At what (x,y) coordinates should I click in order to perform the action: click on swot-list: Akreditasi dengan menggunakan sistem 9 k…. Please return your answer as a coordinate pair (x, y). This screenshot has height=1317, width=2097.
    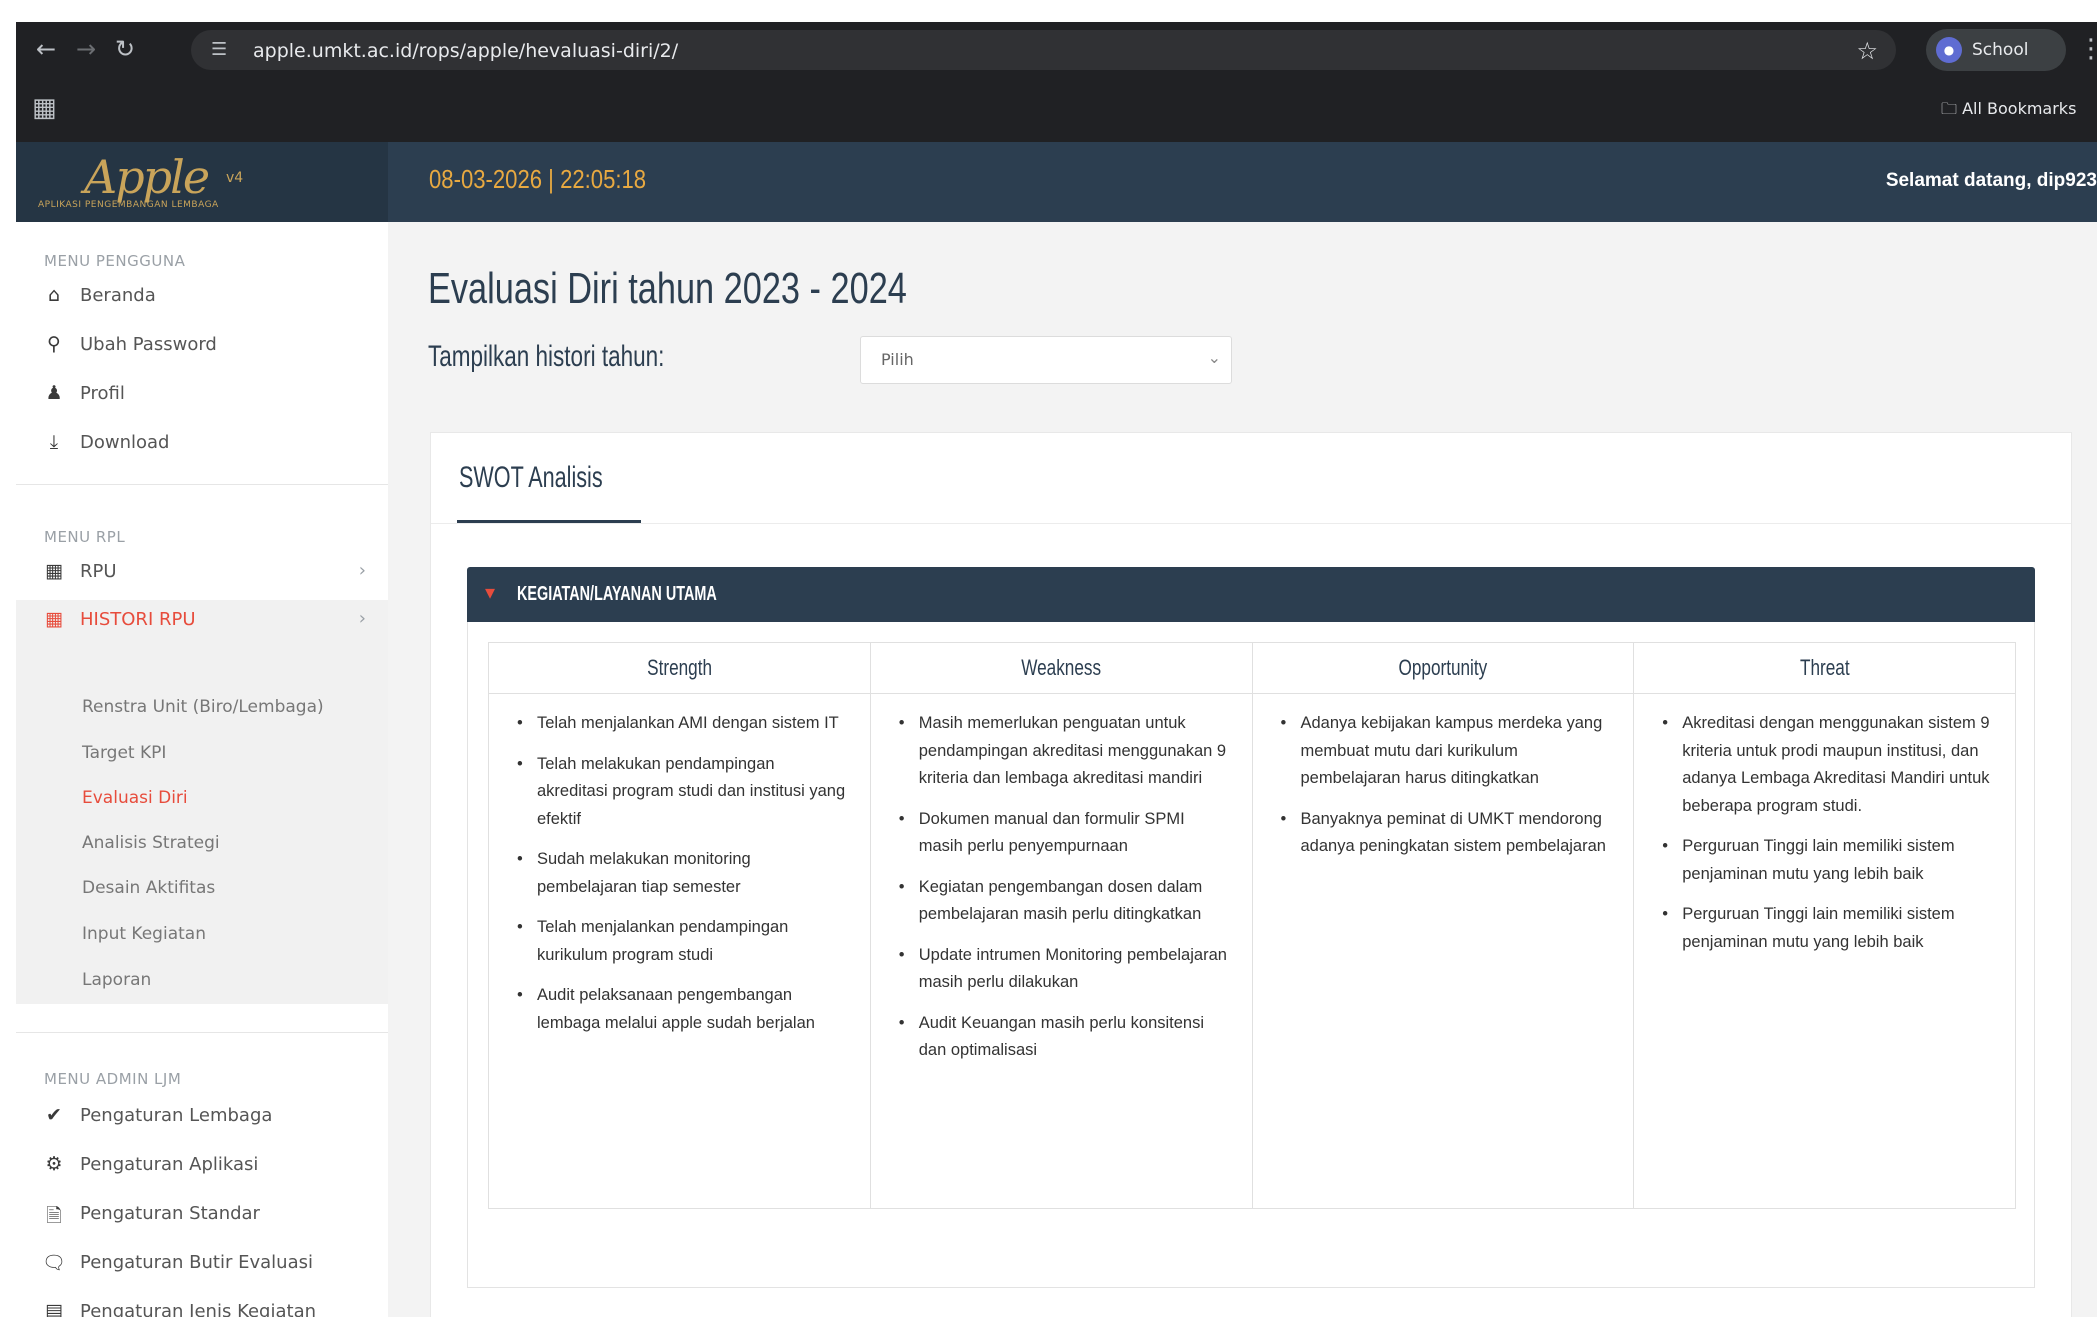
    Looking at the image, I should click on (1824, 825).